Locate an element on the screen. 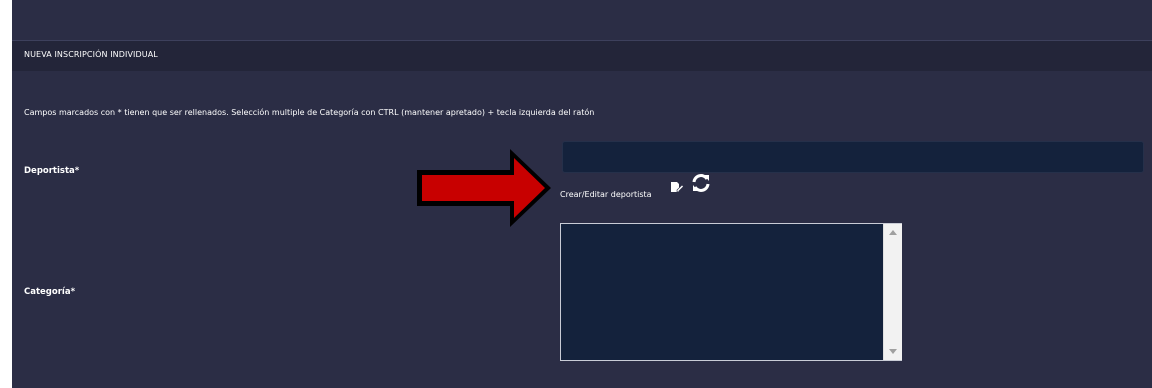  annotation-arrow-icon is located at coordinates (484, 188).